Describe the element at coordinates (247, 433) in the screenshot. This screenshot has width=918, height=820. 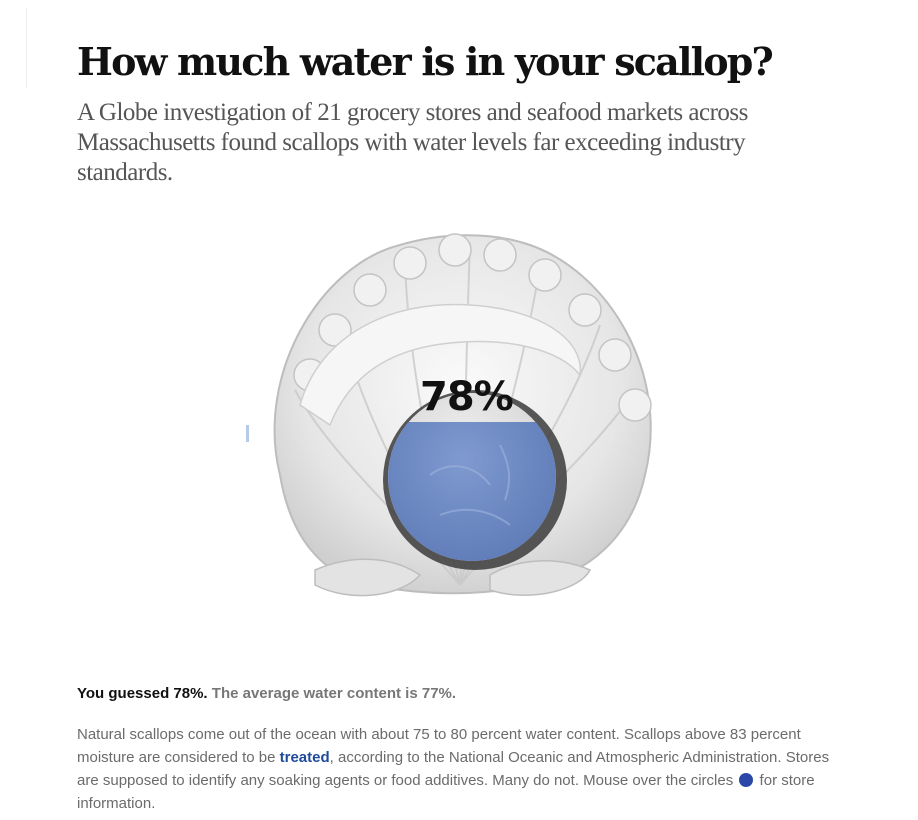
I see `guess-slider-handle` at that location.